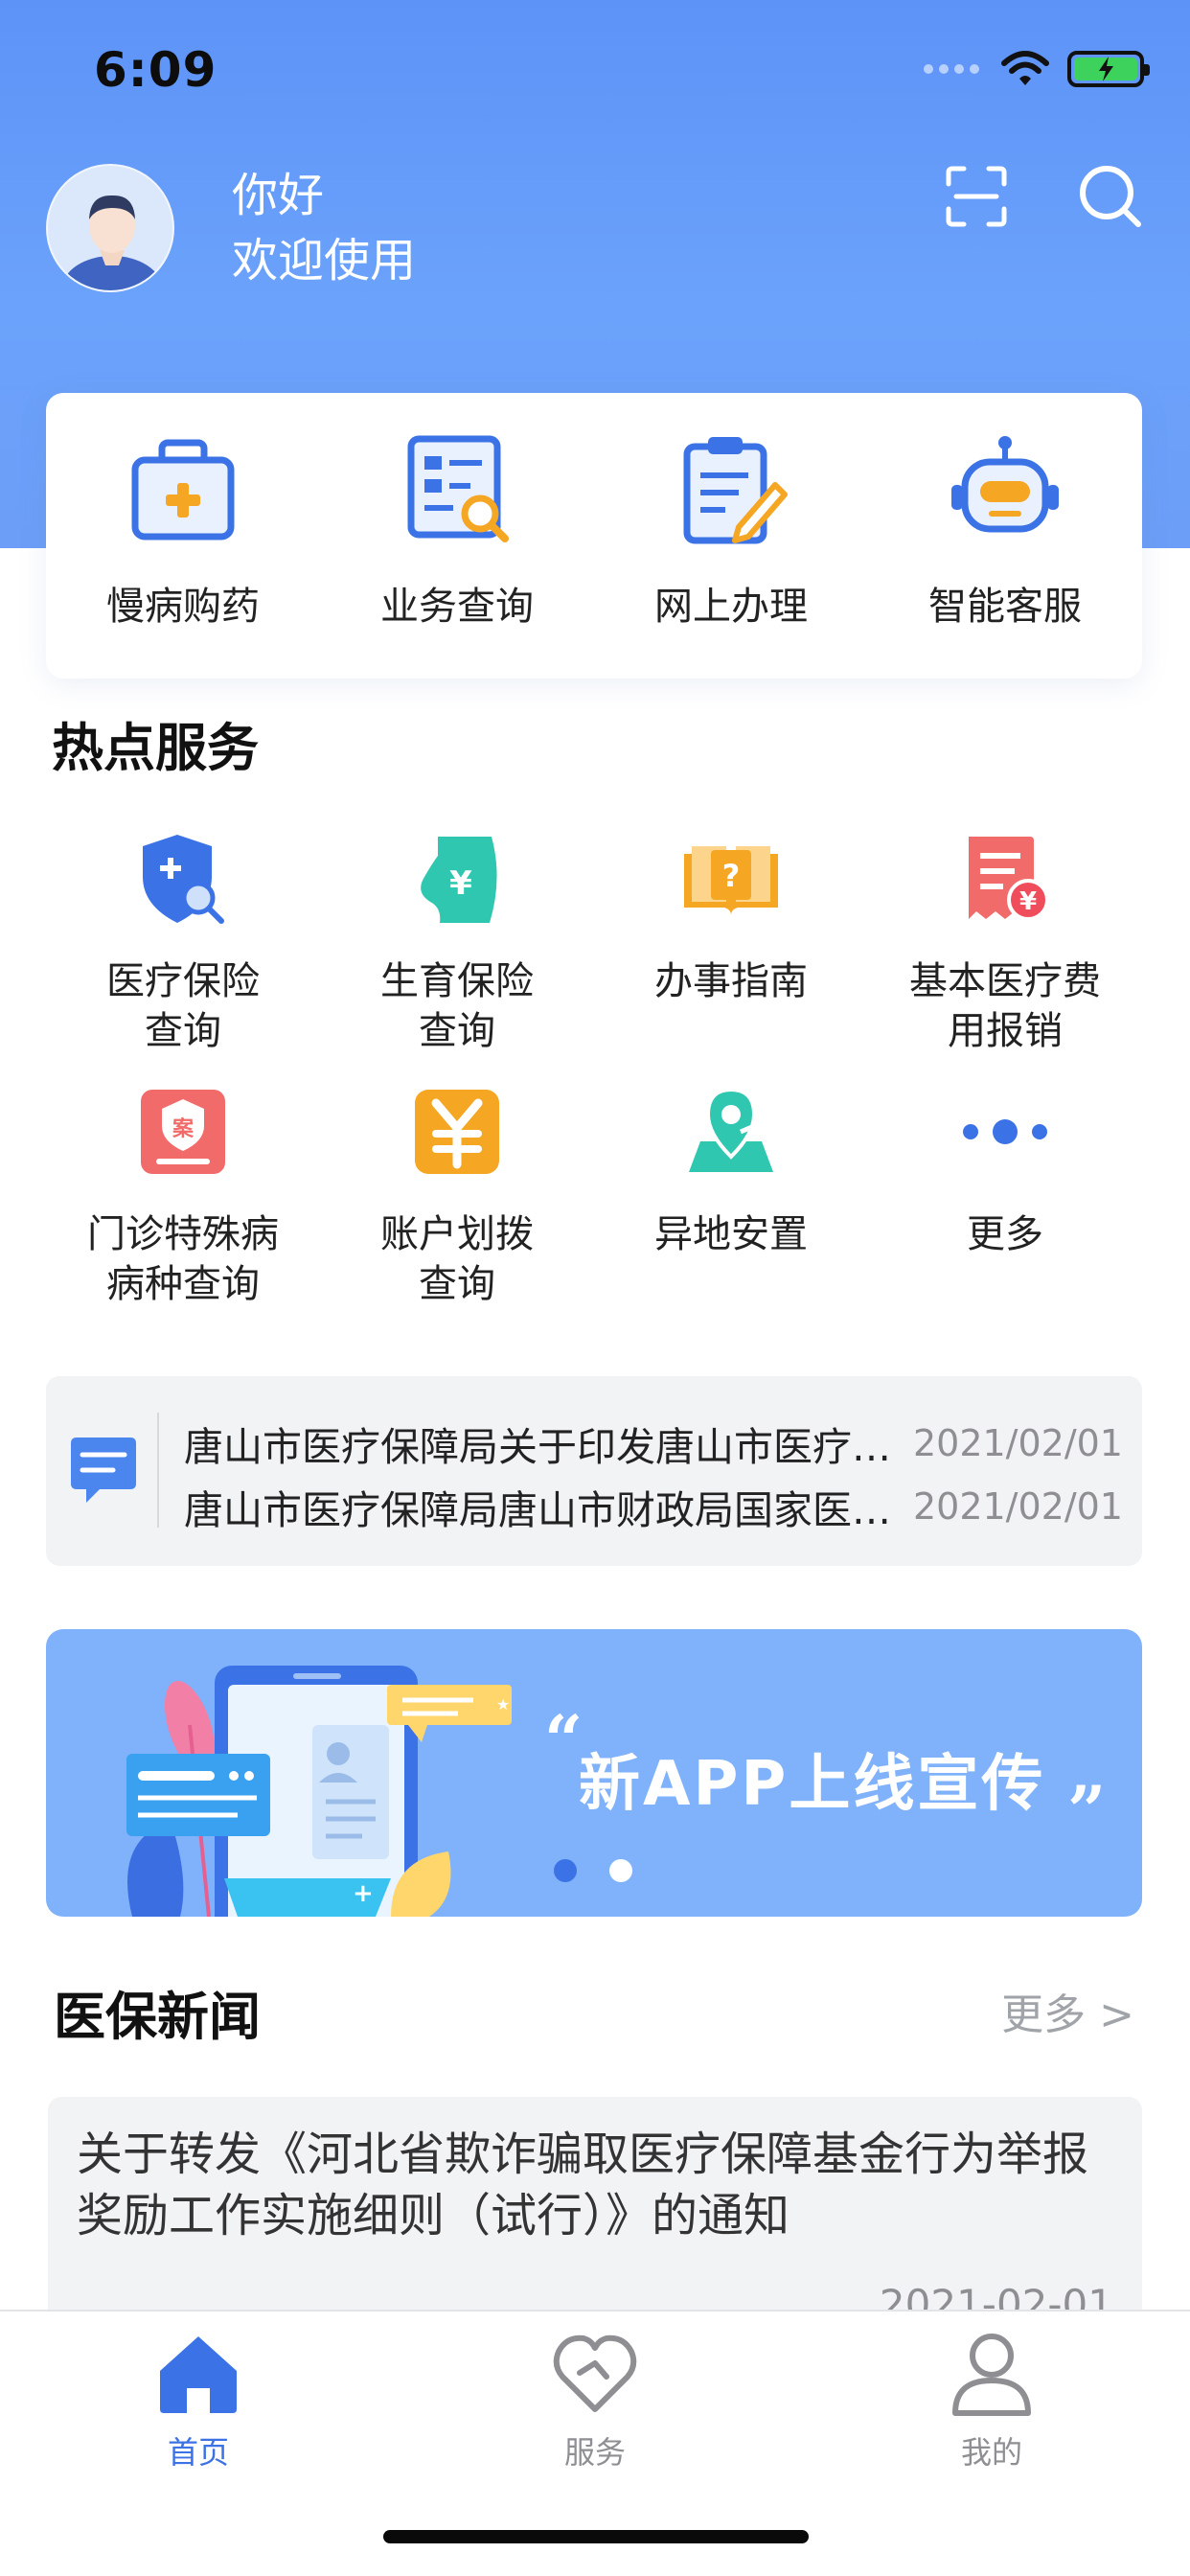 The width and height of the screenshot is (1190, 2576). I want to click on scan-icon, so click(977, 196).